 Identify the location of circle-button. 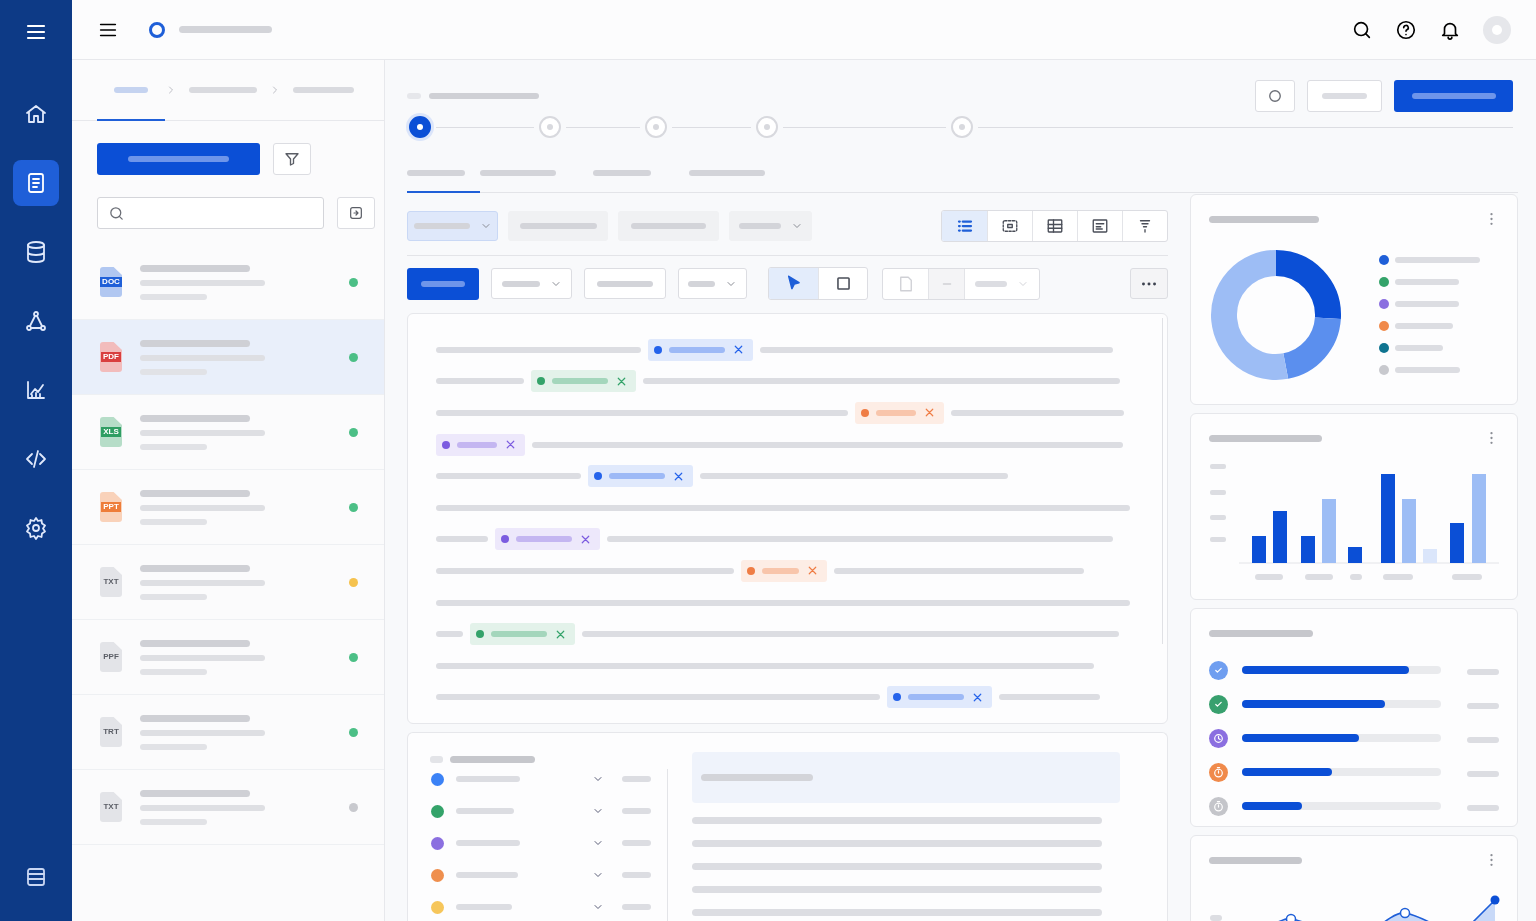
(1275, 96).